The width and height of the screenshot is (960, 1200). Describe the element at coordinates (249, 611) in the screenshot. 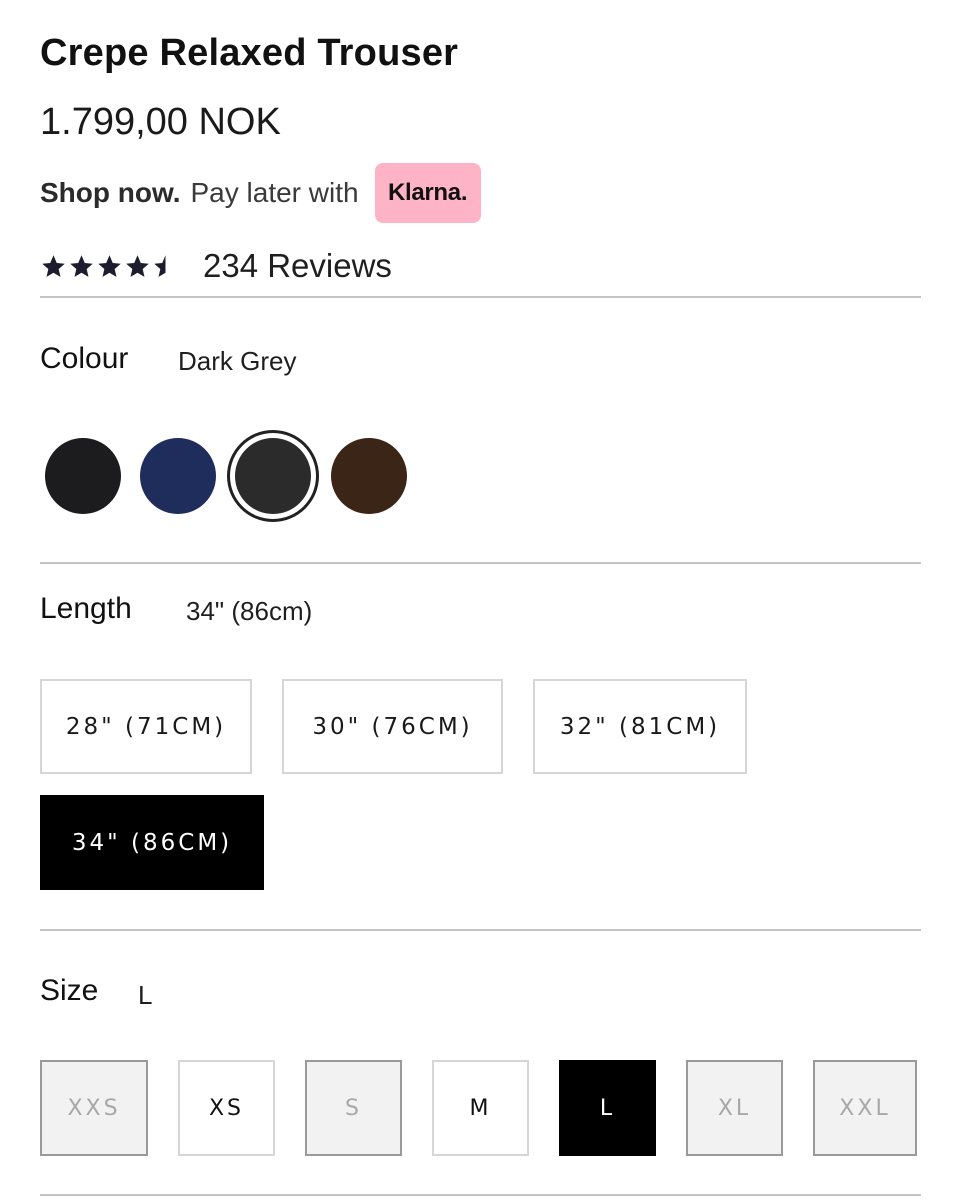

I see `length-selected-value: 34" (86cm)` at that location.